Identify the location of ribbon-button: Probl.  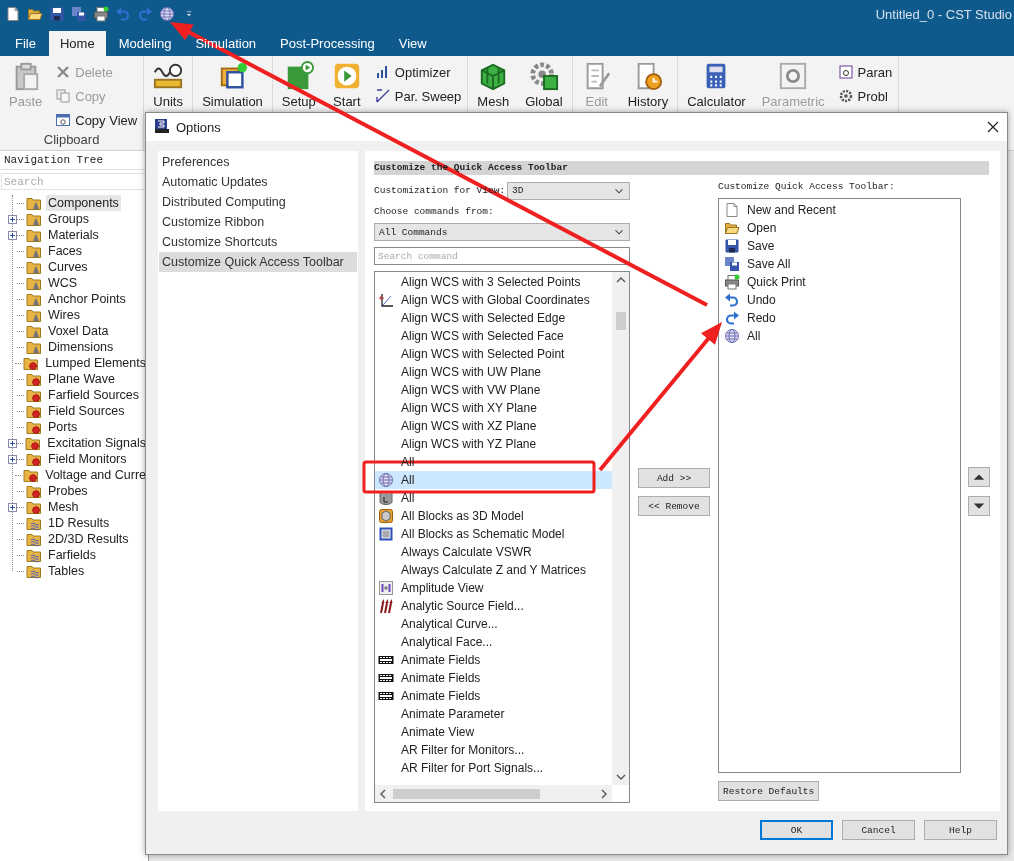
(865, 96).